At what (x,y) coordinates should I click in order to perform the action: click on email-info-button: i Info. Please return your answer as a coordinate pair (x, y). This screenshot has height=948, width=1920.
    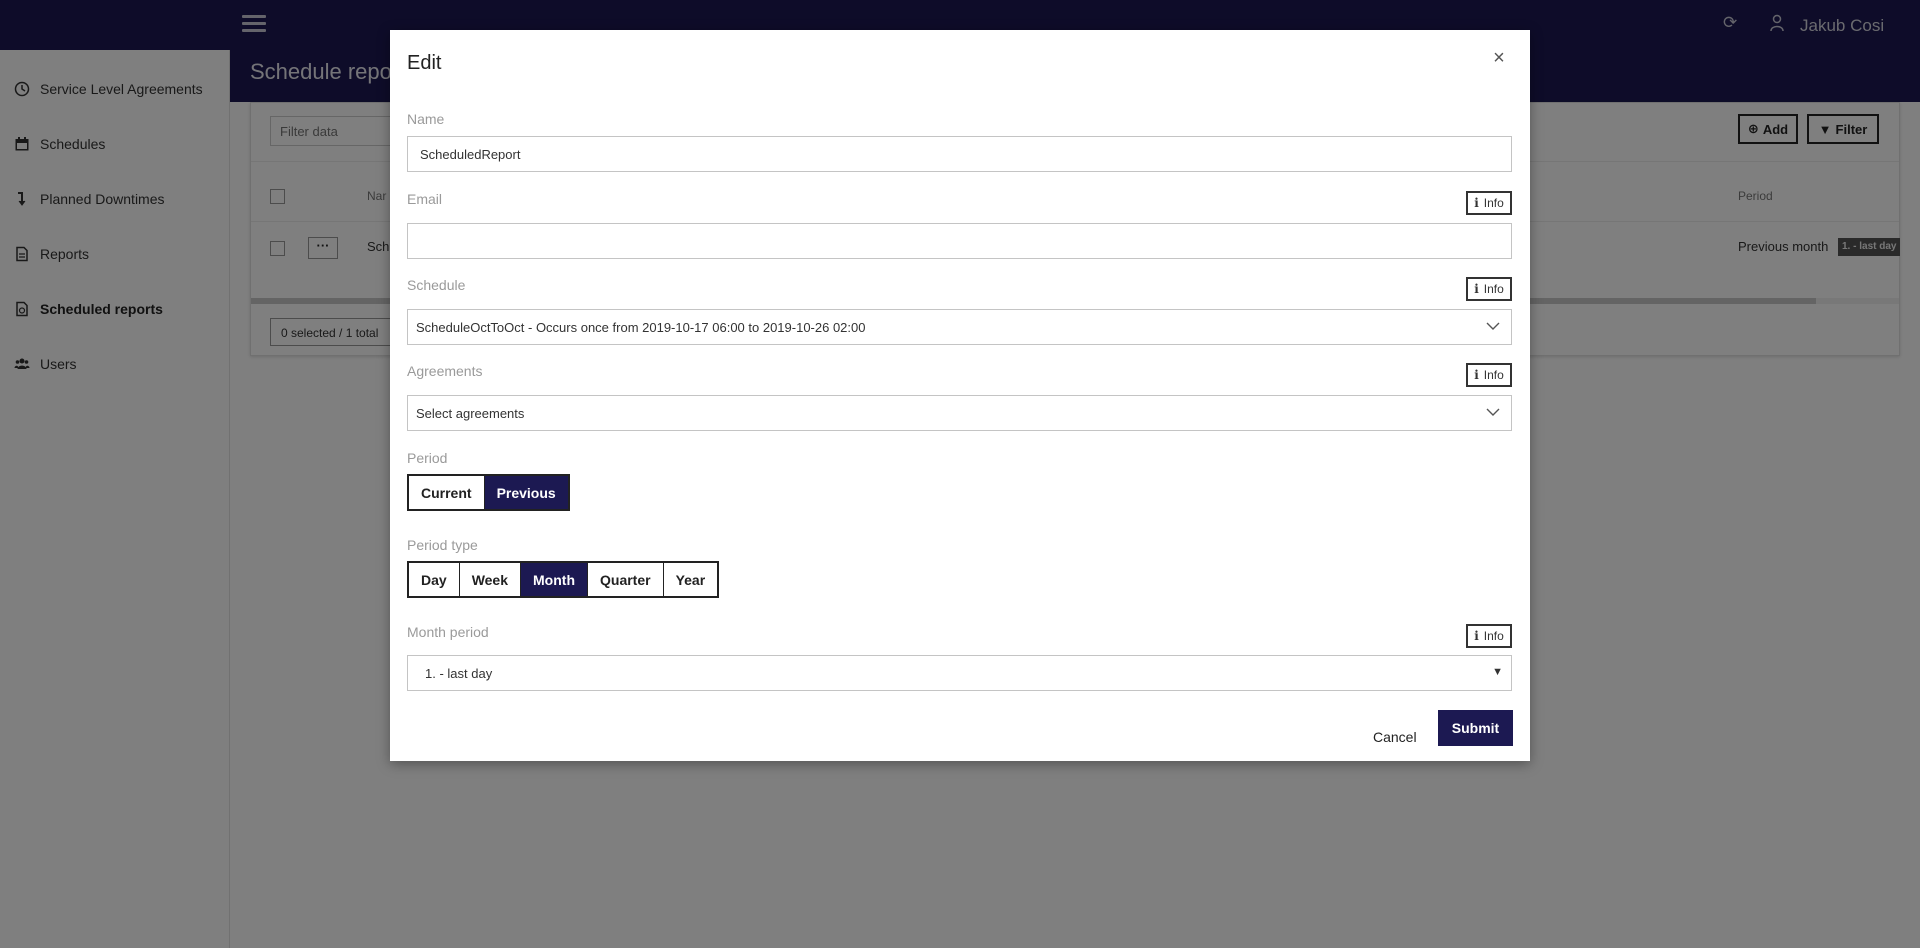
    Looking at the image, I should click on (1489, 203).